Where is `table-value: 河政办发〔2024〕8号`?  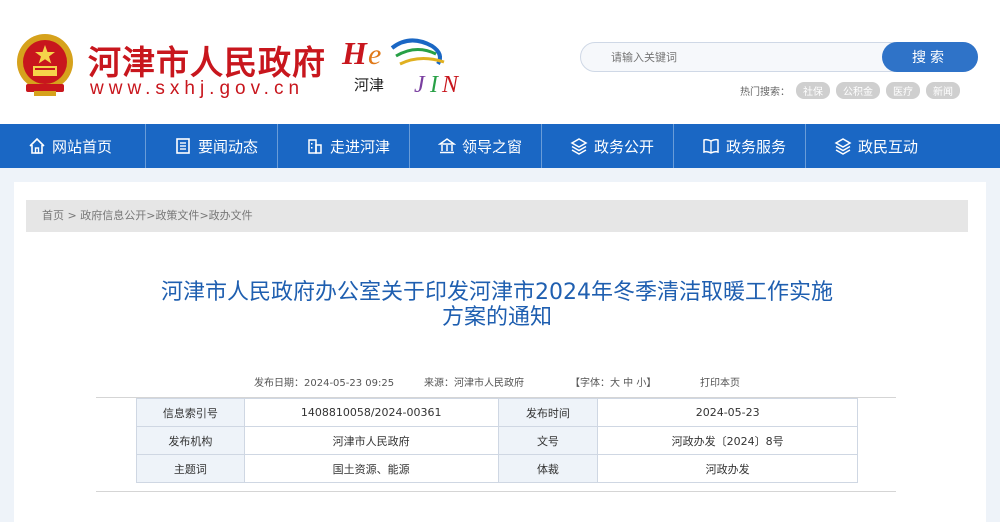 table-value: 河政办发〔2024〕8号 is located at coordinates (727, 440).